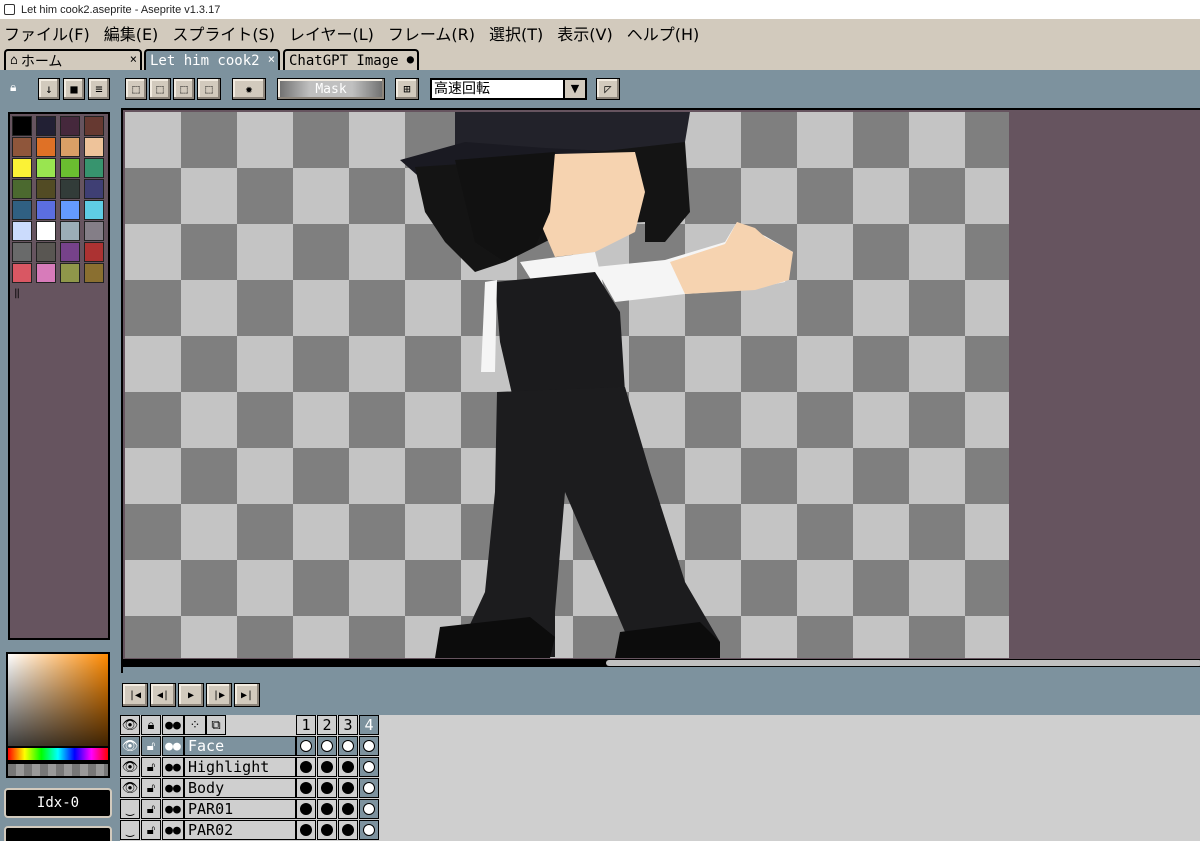 This screenshot has width=1200, height=841. Describe the element at coordinates (584, 33) in the screenshot. I see `menu-view: 表示(V)` at that location.